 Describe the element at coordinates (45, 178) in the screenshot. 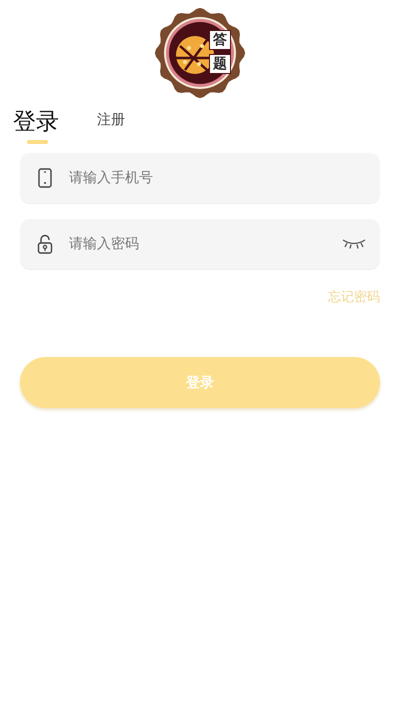

I see `phone-icon` at that location.